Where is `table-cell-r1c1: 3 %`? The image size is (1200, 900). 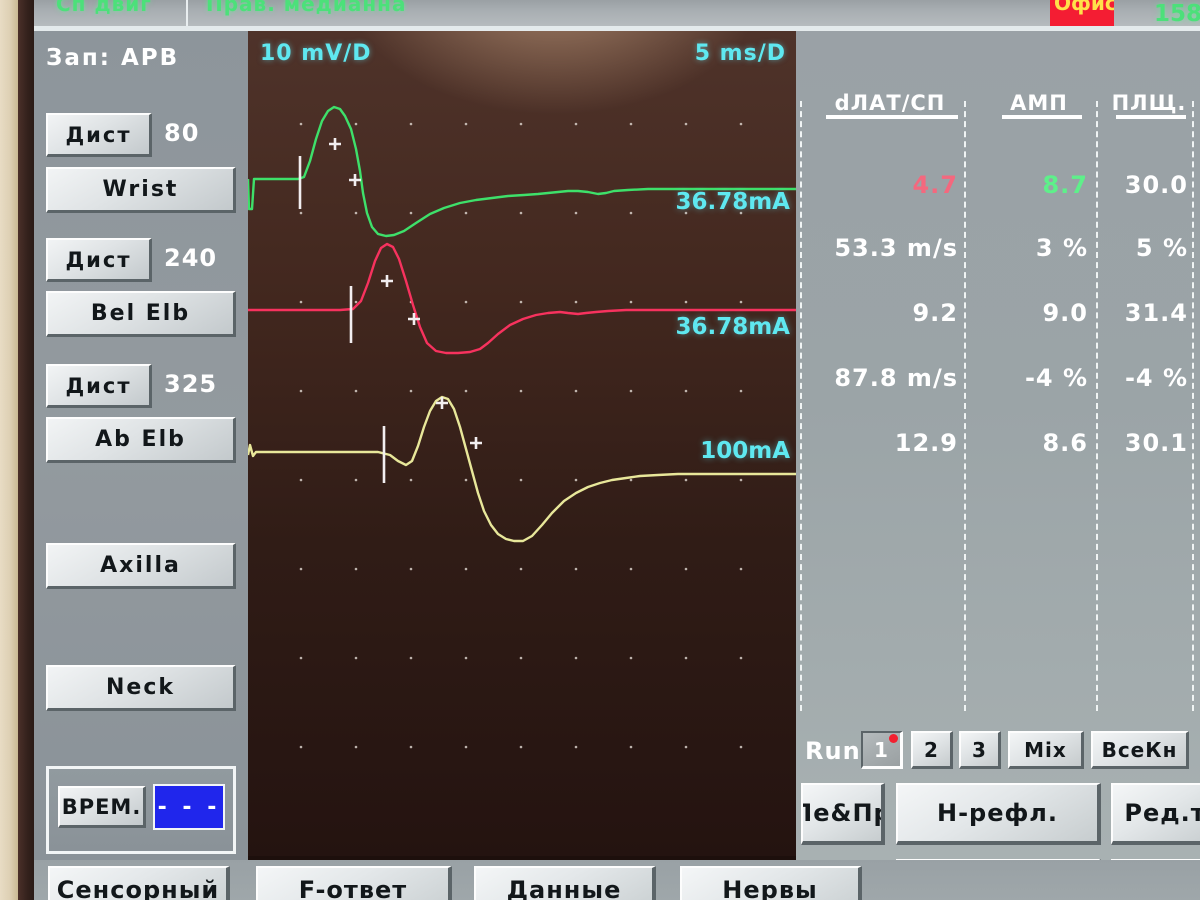
table-cell-r1c1: 3 % is located at coordinates (1061, 248).